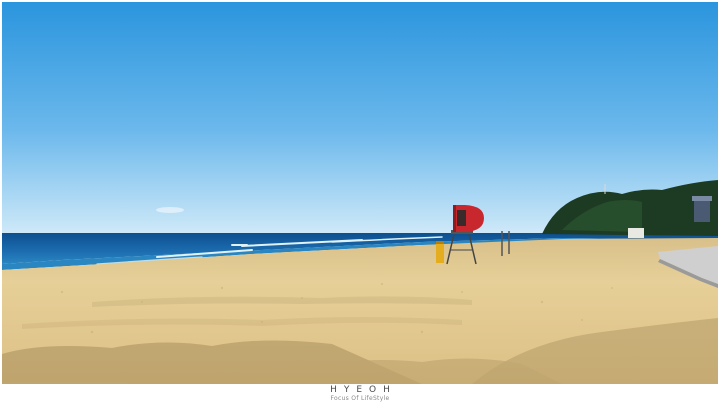  I want to click on cloud, so click(170, 210).